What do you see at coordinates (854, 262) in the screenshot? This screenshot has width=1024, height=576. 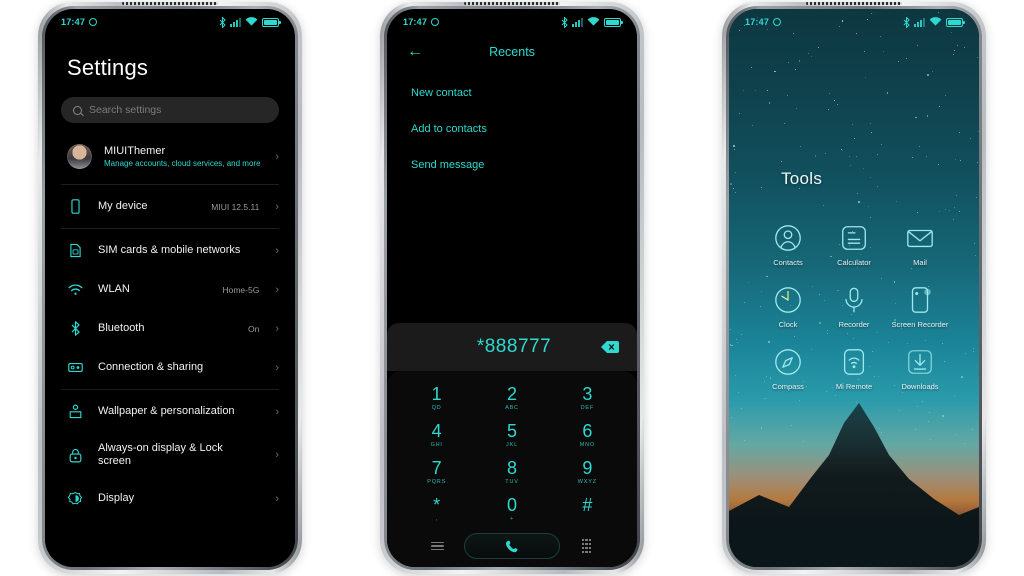 I see `app-label: Calculator` at bounding box center [854, 262].